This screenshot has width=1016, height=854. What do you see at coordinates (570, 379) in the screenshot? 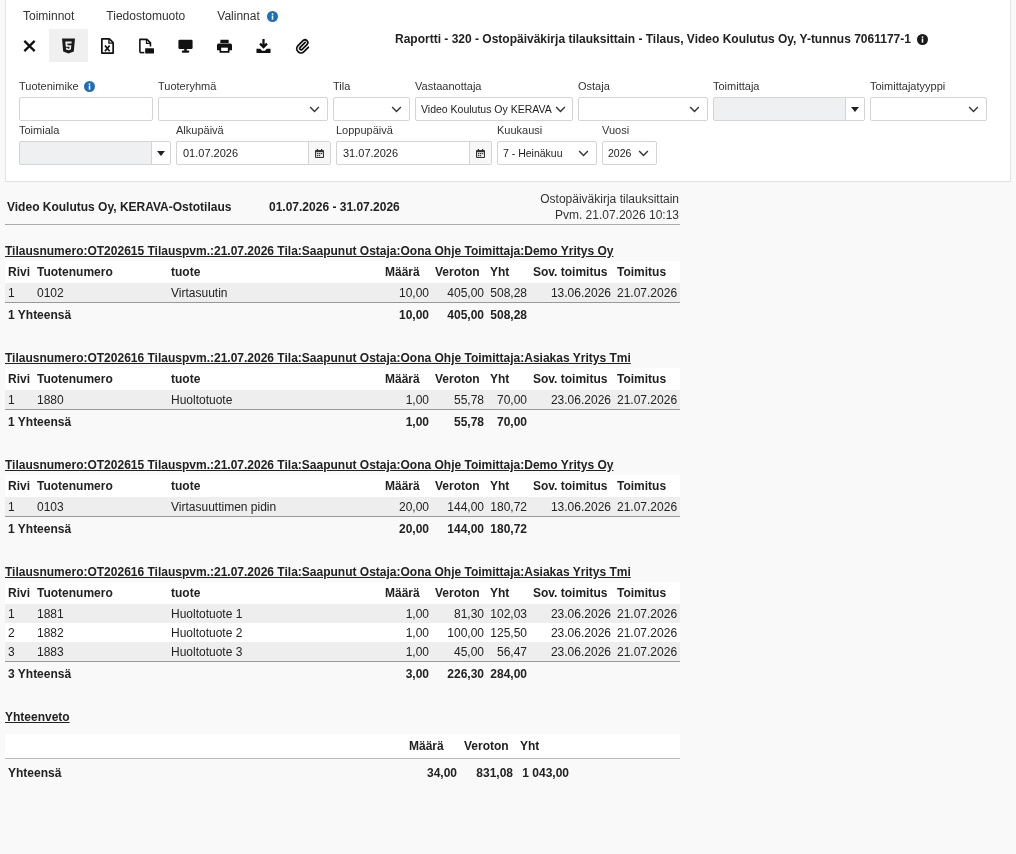
I see `column-header: Sov. toimitus` at bounding box center [570, 379].